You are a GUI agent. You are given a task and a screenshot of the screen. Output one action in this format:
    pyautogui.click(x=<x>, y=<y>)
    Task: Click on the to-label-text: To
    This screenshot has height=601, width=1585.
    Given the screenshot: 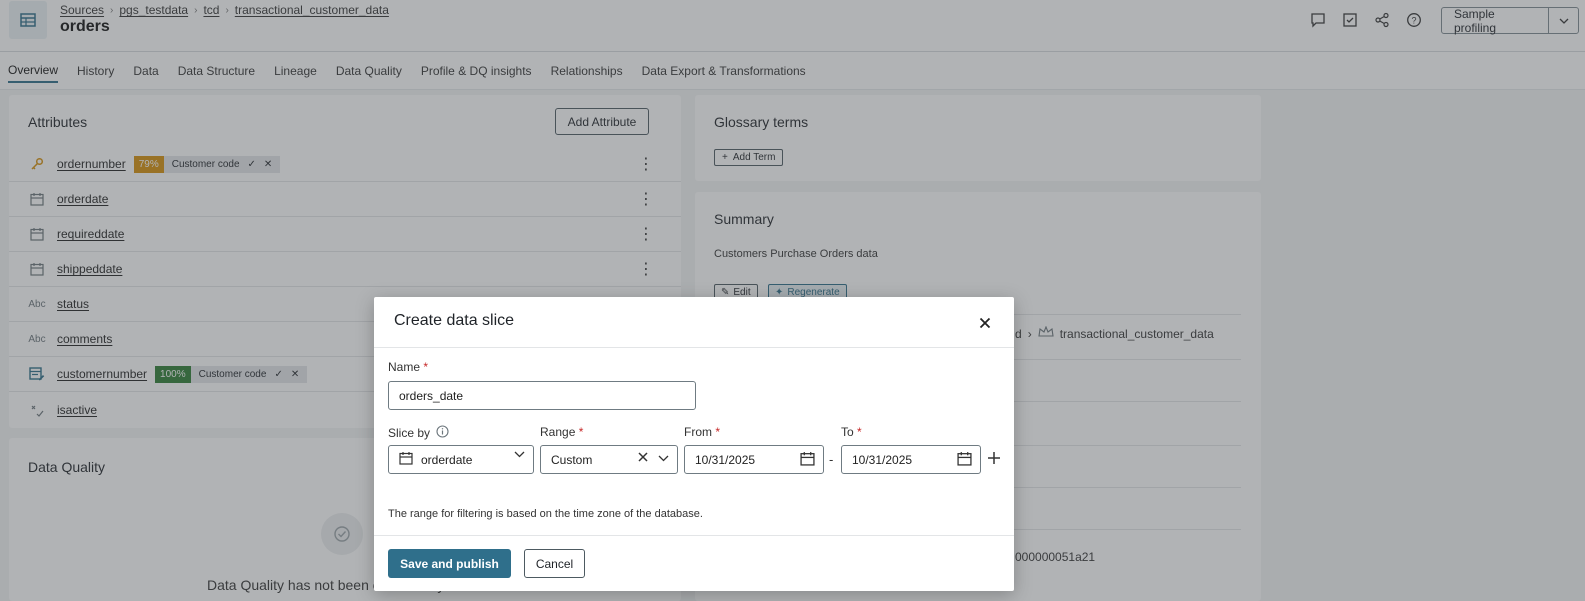 What is the action you would take?
    pyautogui.click(x=847, y=432)
    